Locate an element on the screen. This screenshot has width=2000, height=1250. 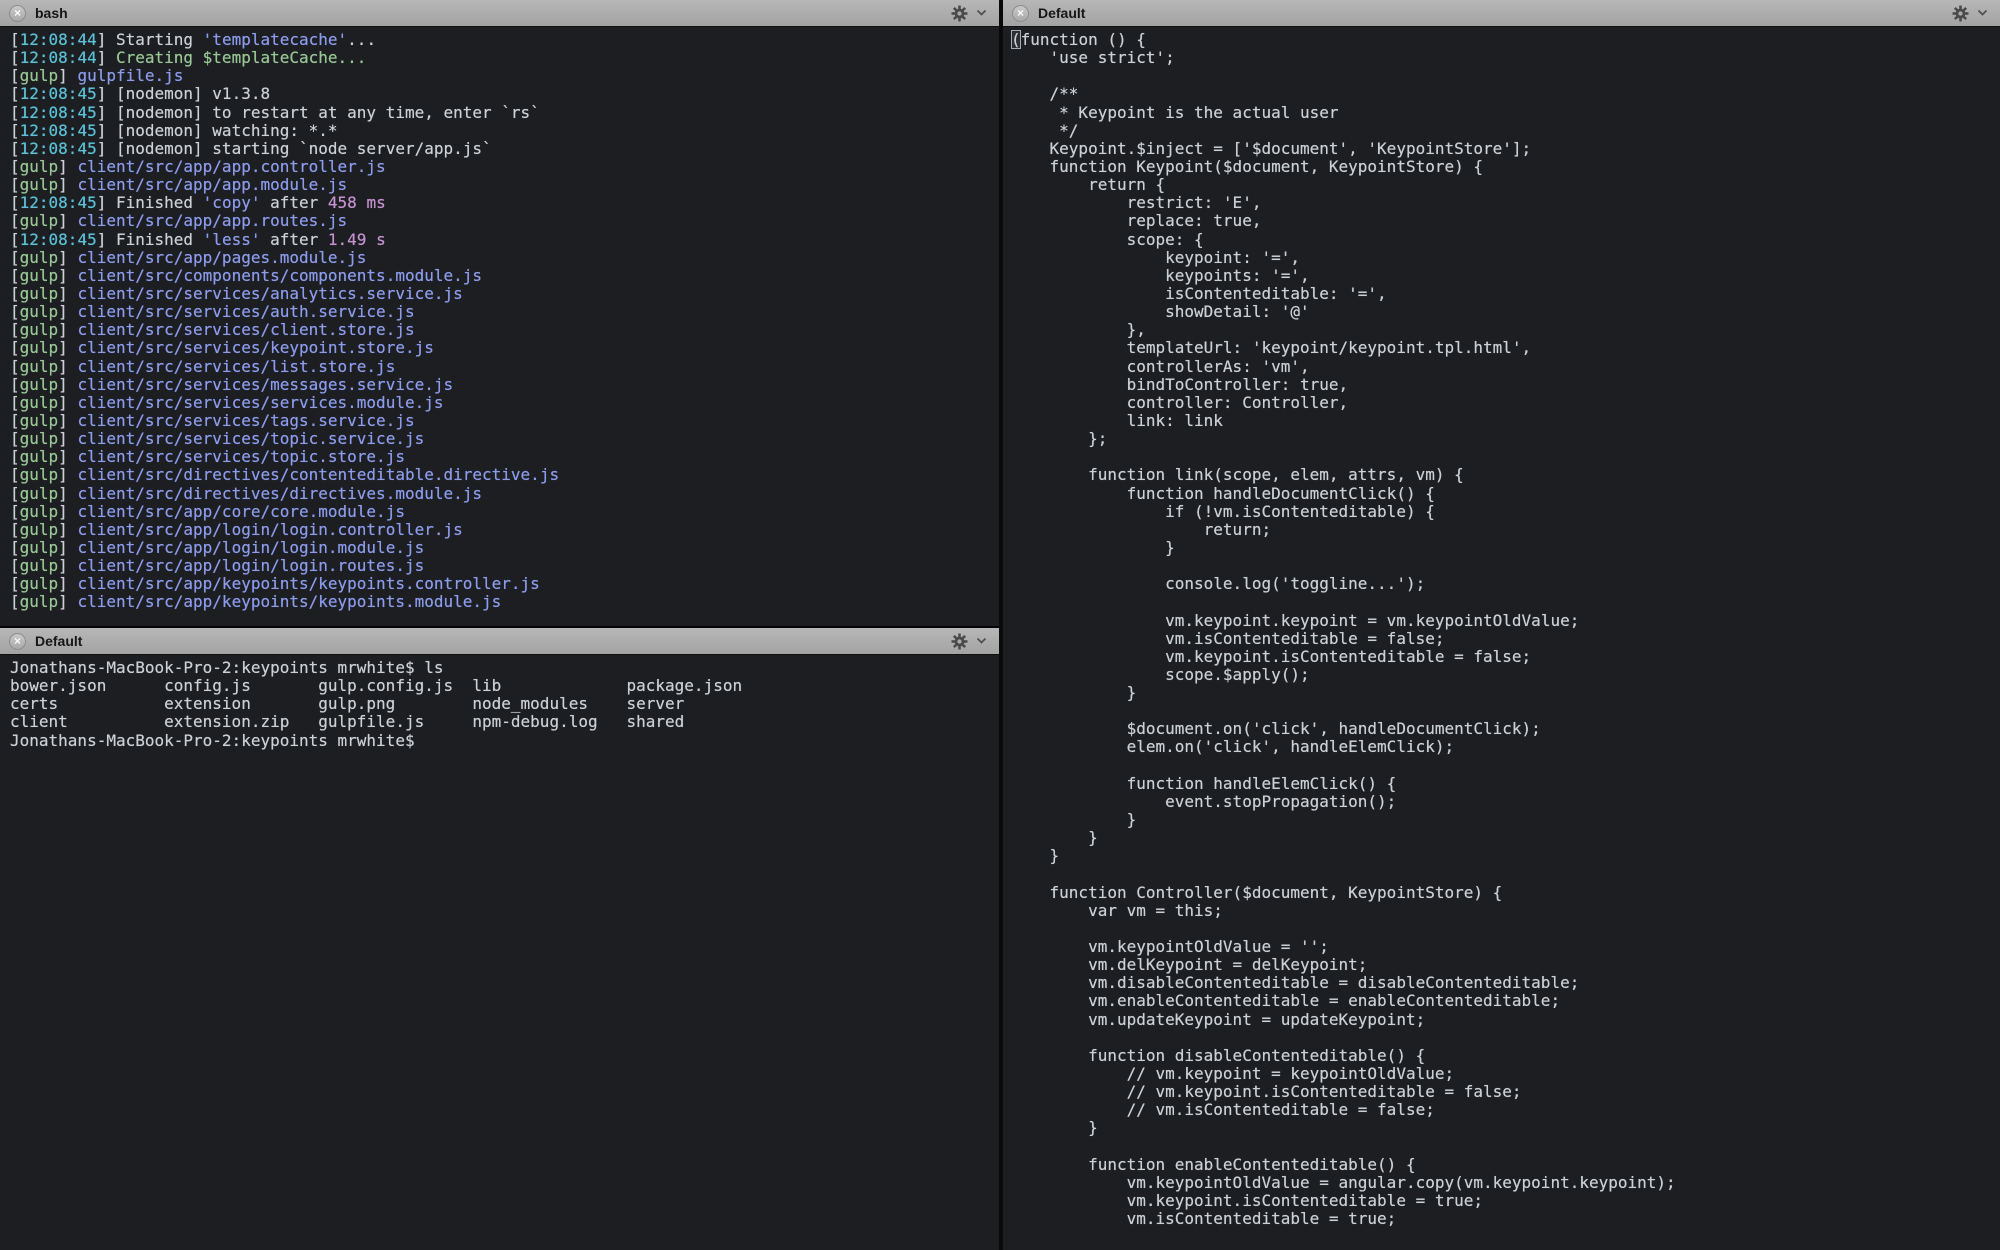
terminal-line: keypoints: '=', is located at coordinates (1160, 275).